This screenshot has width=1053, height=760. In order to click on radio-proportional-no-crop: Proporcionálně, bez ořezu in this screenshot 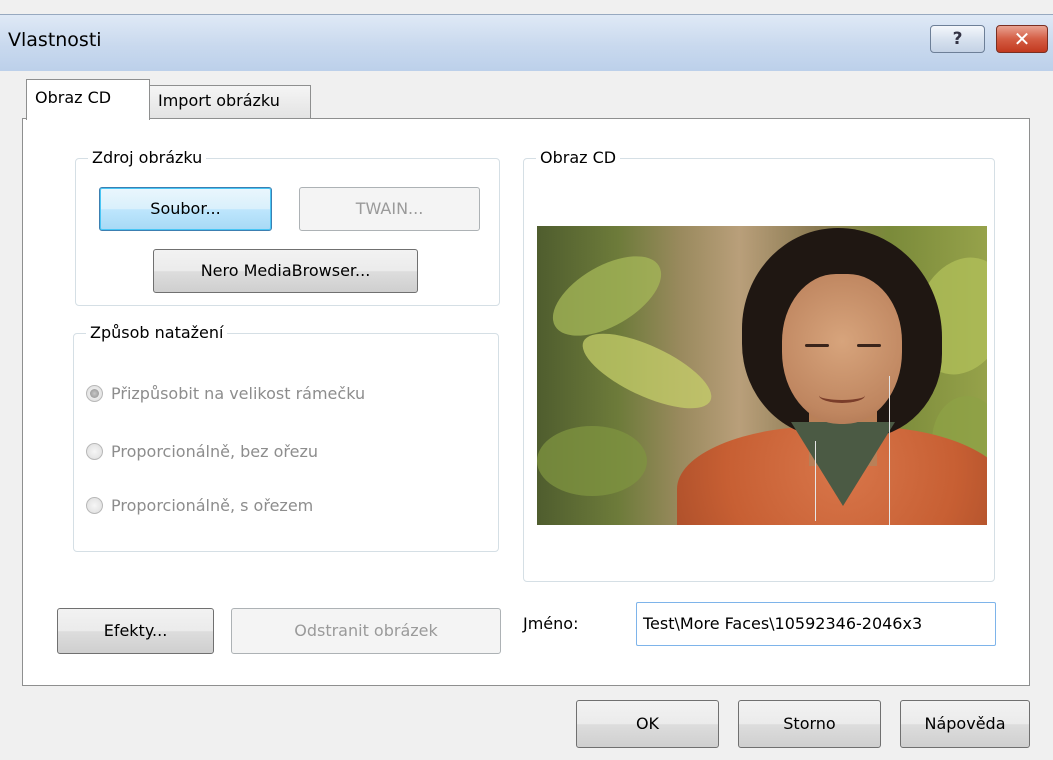, I will do `click(202, 451)`.